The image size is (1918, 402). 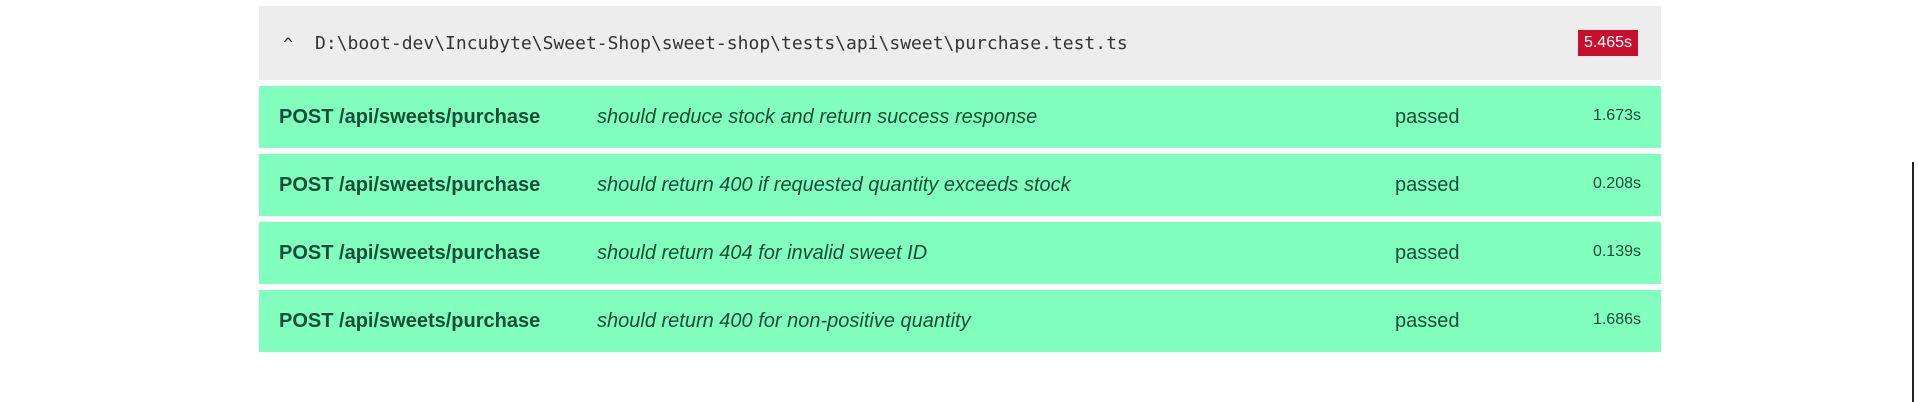 I want to click on test-duration: 0.139s, so click(x=1616, y=251).